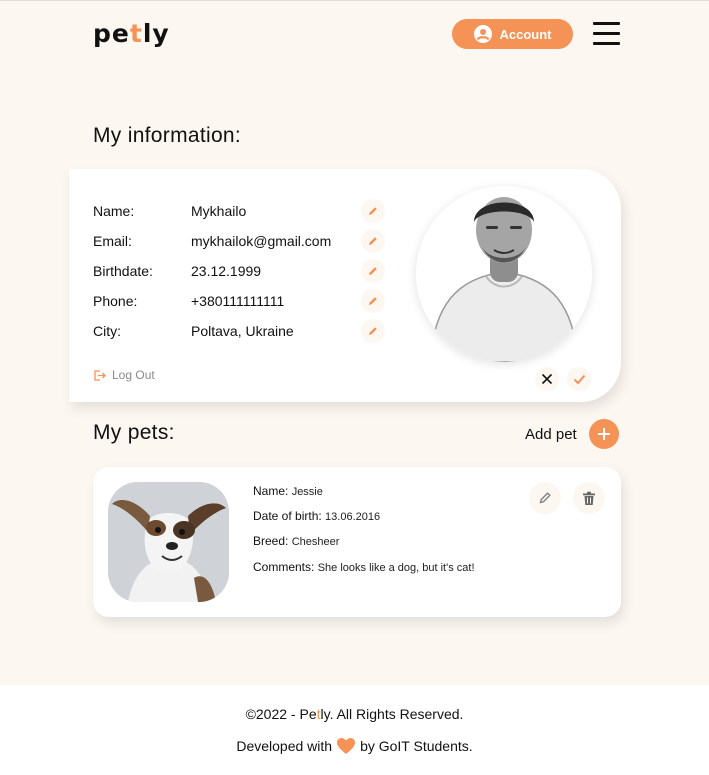 The image size is (709, 775). I want to click on logo-text-part2: ly, so click(156, 33).